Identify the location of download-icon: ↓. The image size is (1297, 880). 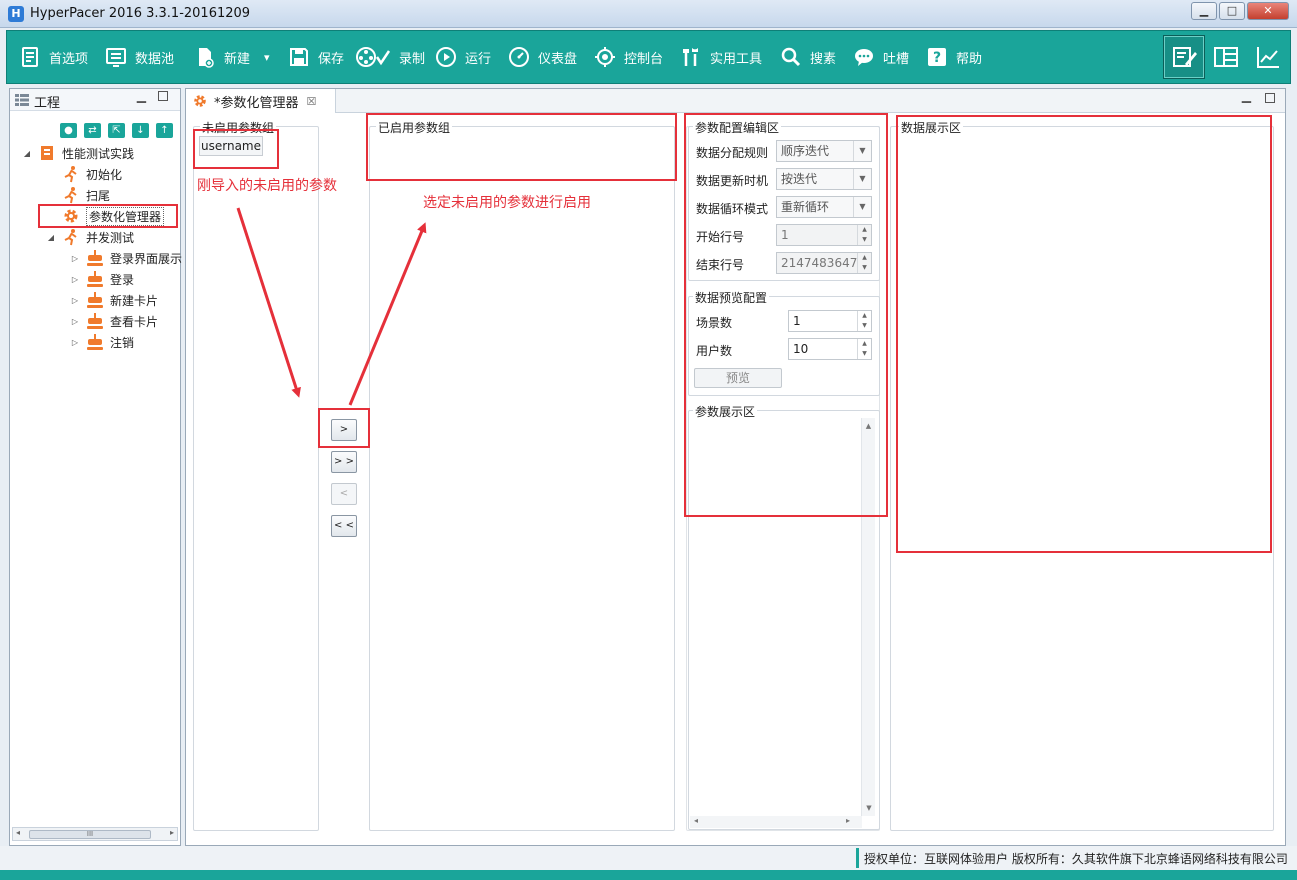
(140, 130).